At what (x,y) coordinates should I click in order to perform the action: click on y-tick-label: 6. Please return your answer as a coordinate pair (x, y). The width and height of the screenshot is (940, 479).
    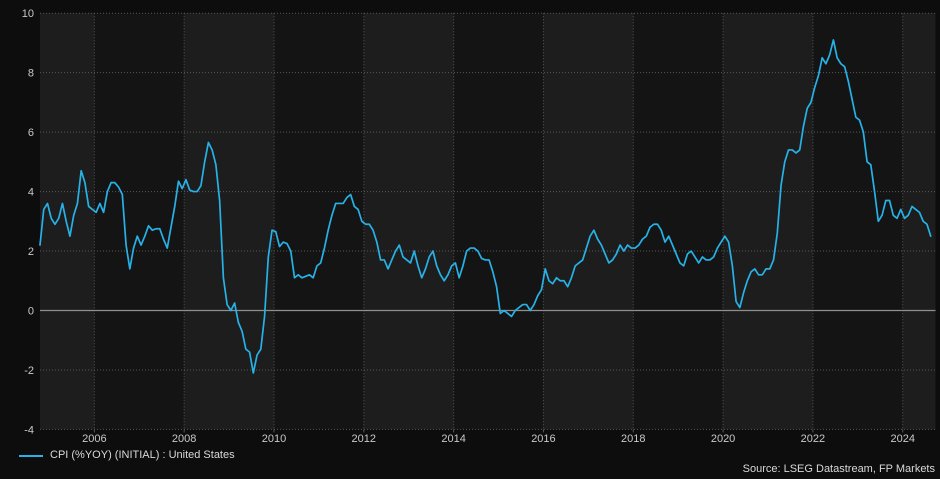
    Looking at the image, I should click on (31, 133).